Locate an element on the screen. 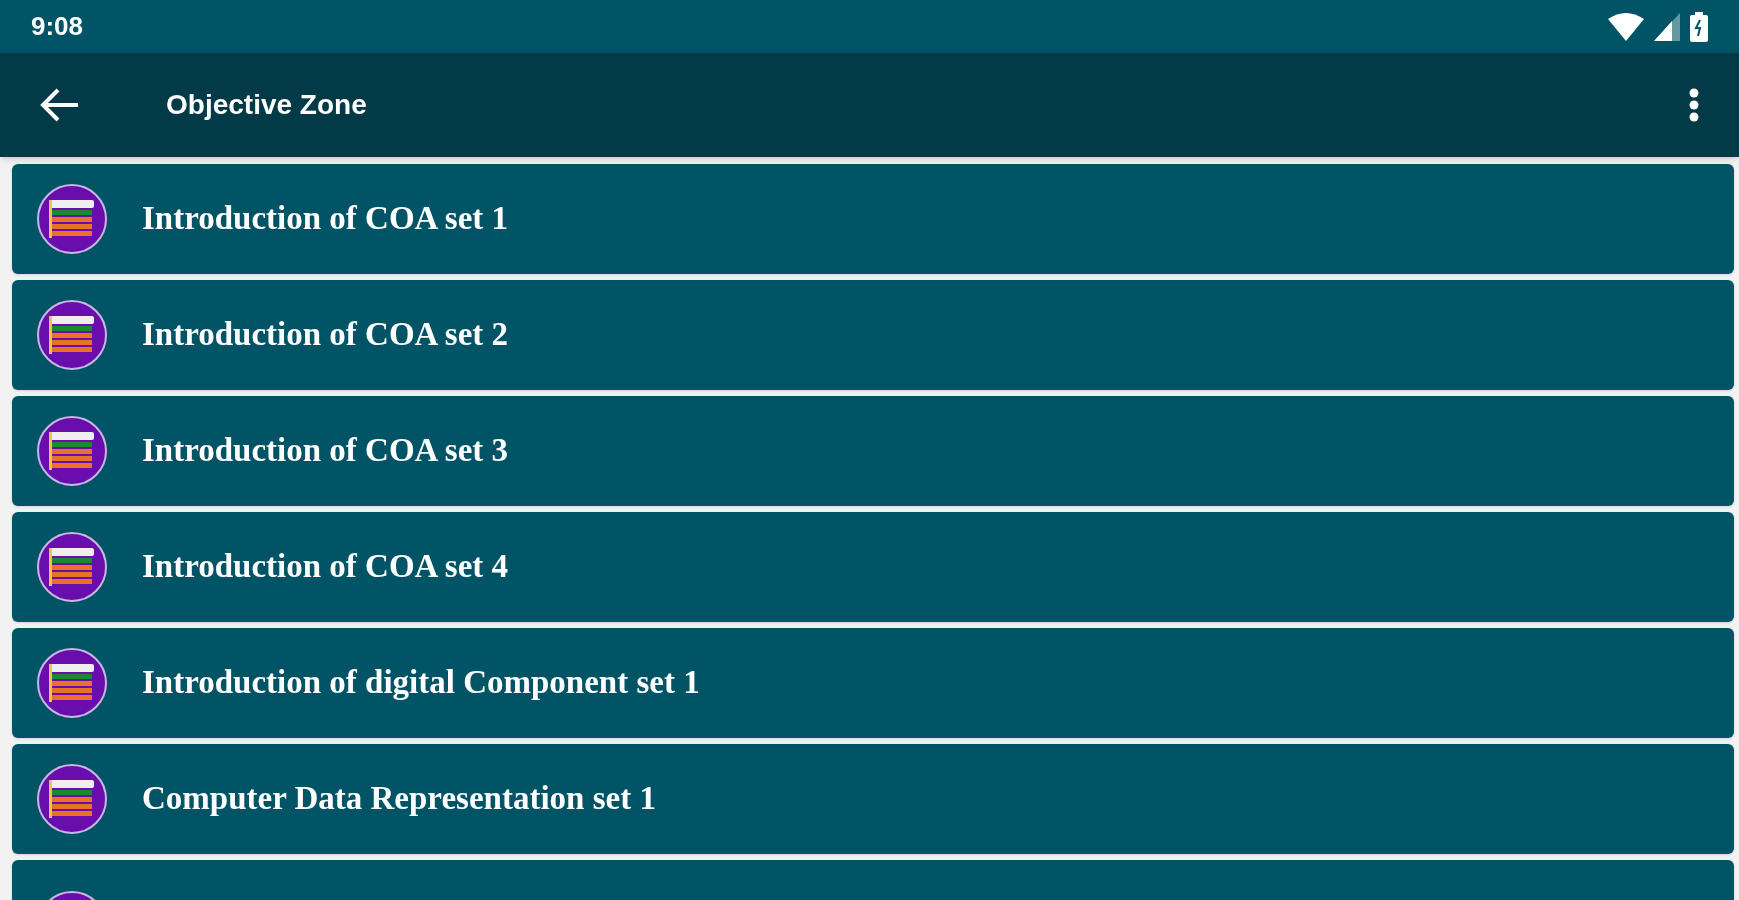 The width and height of the screenshot is (1739, 900). list-item: Computer Data Representation set 1 is located at coordinates (873, 799).